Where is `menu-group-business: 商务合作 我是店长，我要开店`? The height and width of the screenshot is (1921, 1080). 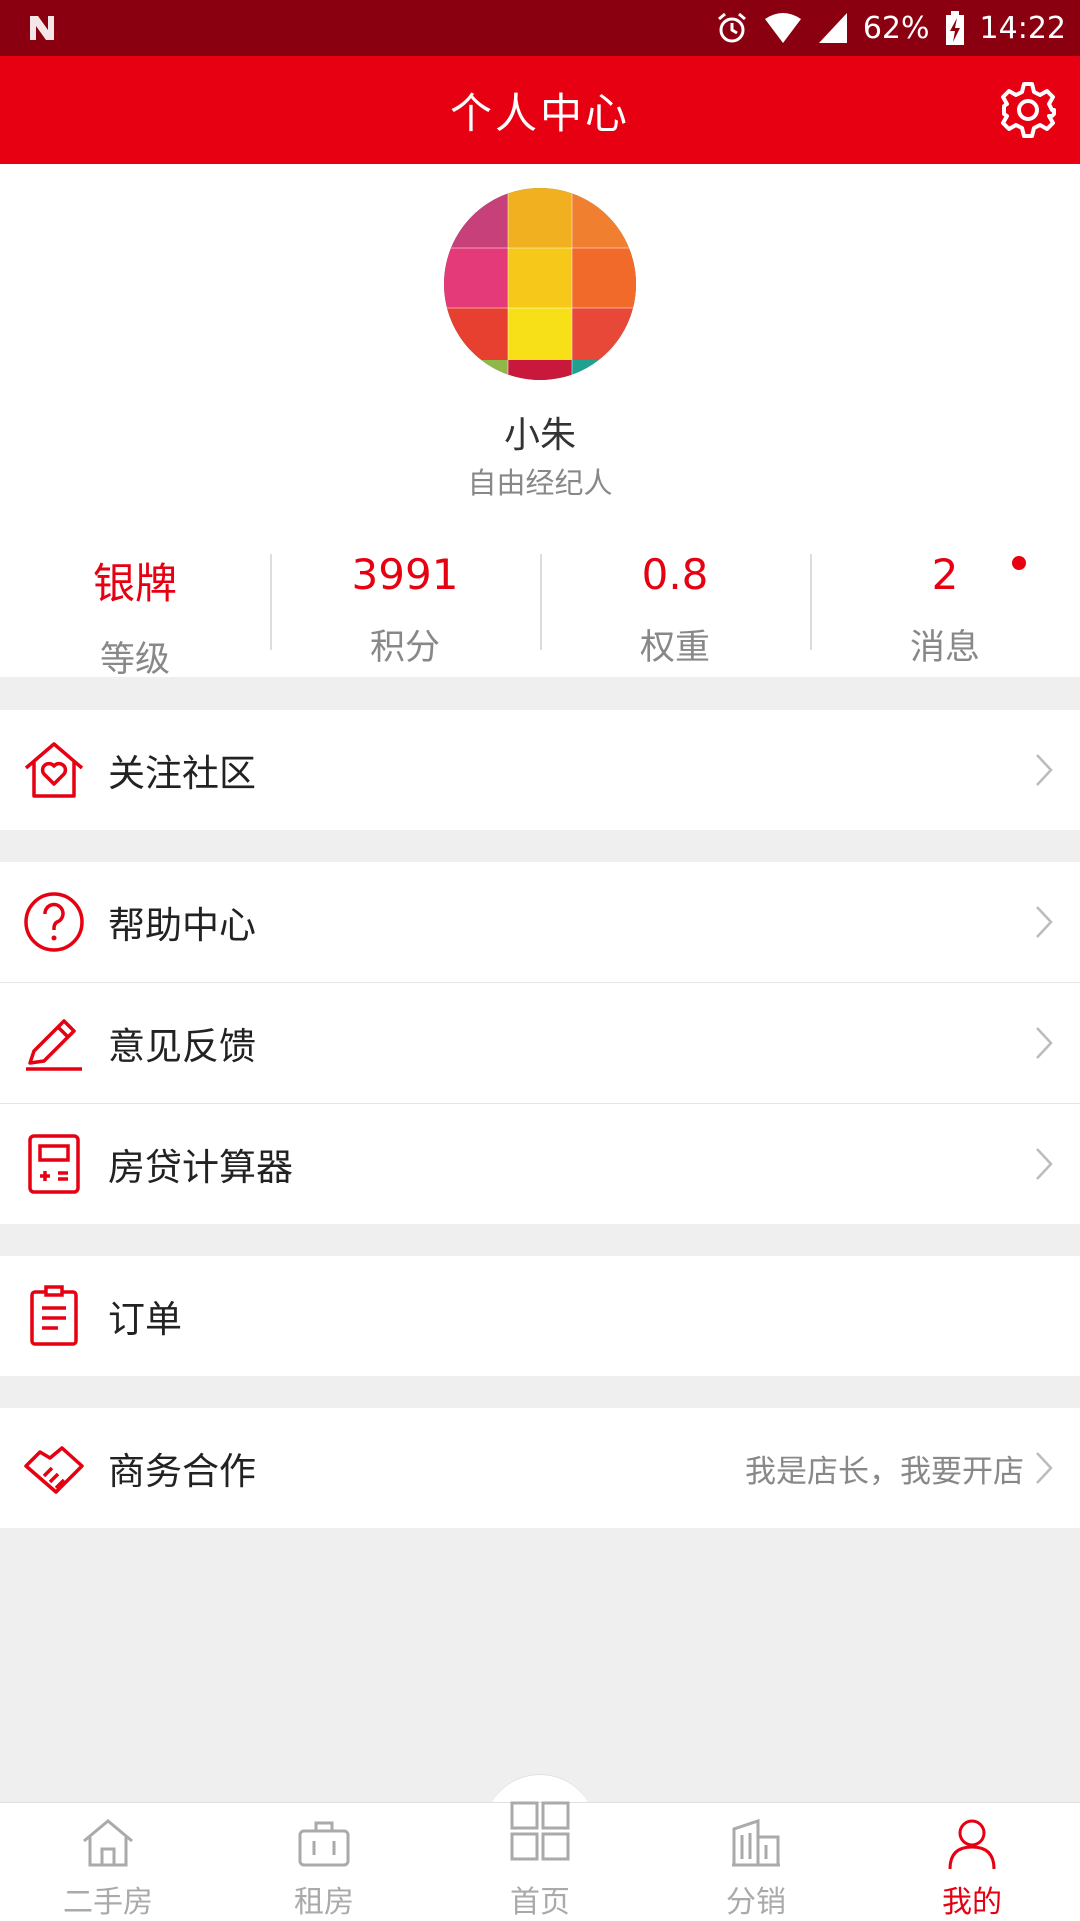 menu-group-business: 商务合作 我是店长，我要开店 is located at coordinates (540, 1468).